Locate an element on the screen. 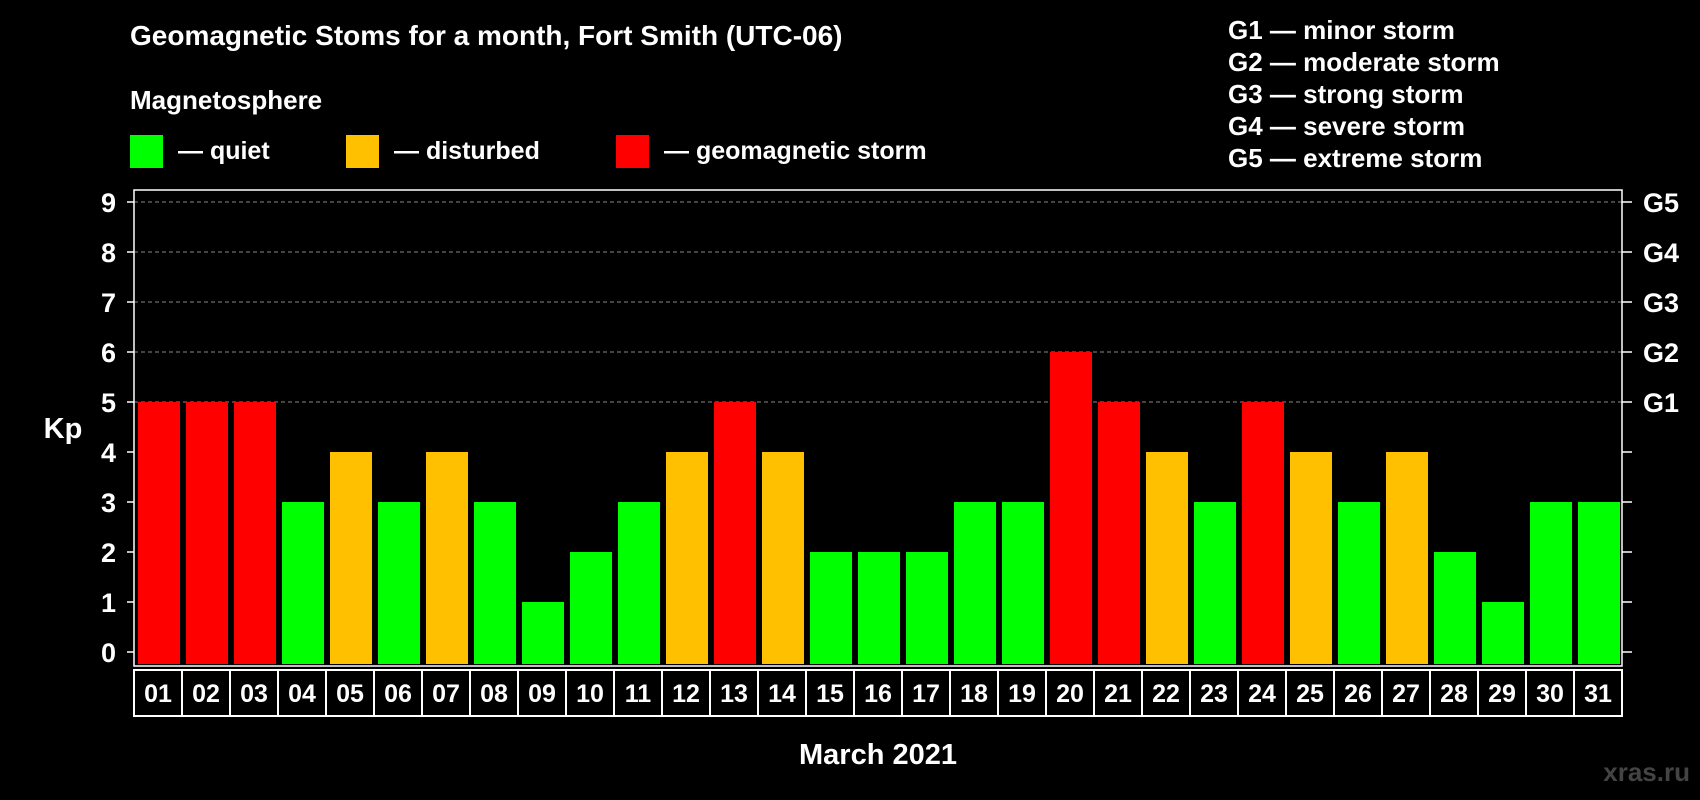  g-level-label: G1 is located at coordinates (1661, 403).